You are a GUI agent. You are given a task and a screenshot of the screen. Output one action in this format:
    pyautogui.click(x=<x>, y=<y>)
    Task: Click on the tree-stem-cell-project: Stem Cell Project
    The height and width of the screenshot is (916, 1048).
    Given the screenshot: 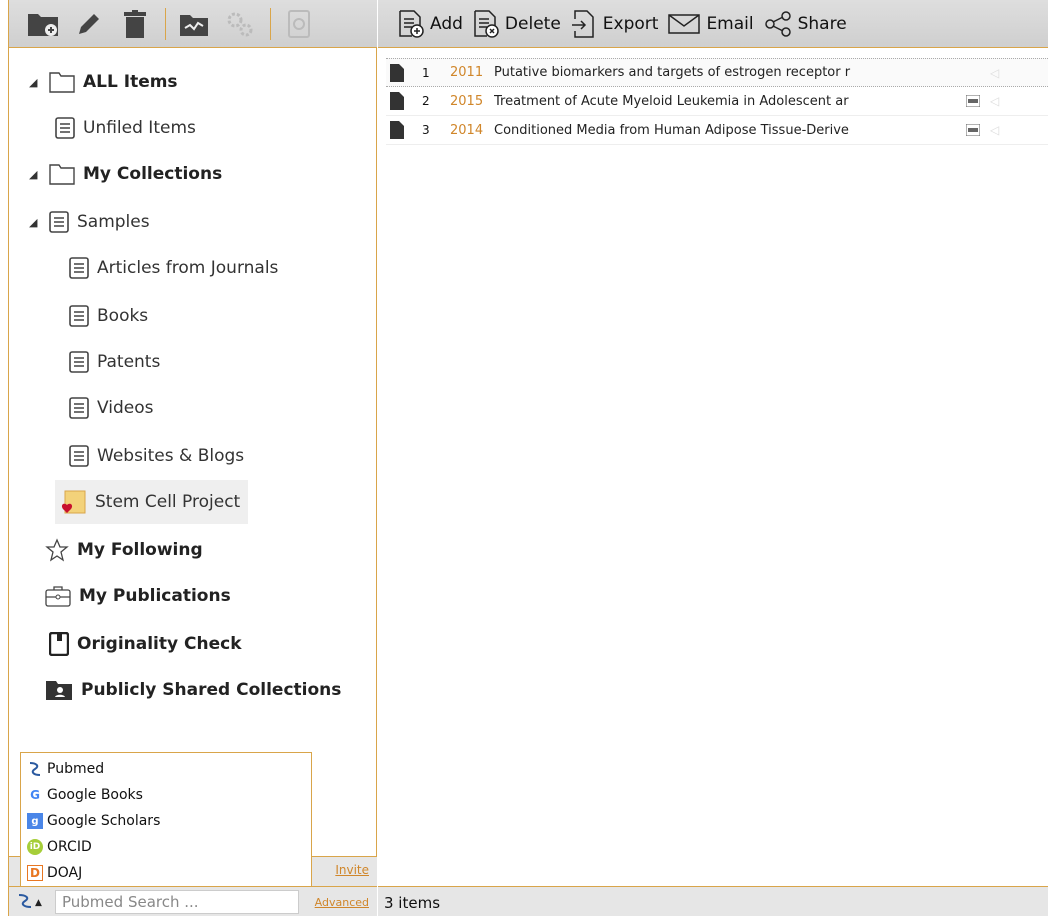 What is the action you would take?
    pyautogui.click(x=152, y=502)
    